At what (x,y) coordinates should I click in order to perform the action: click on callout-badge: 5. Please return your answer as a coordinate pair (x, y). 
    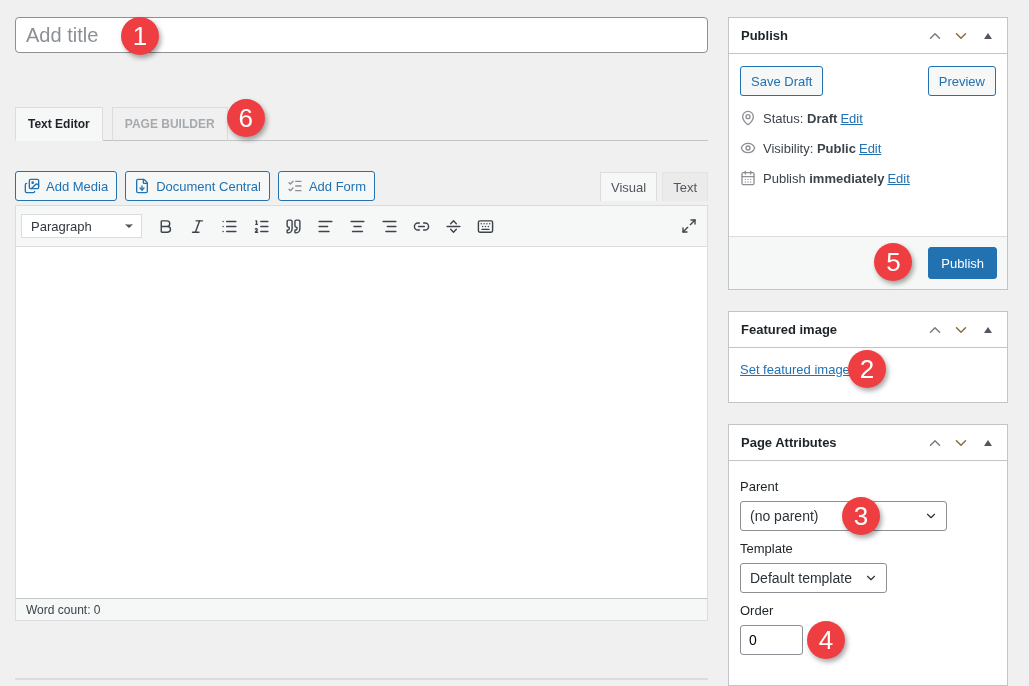
    Looking at the image, I should click on (893, 262).